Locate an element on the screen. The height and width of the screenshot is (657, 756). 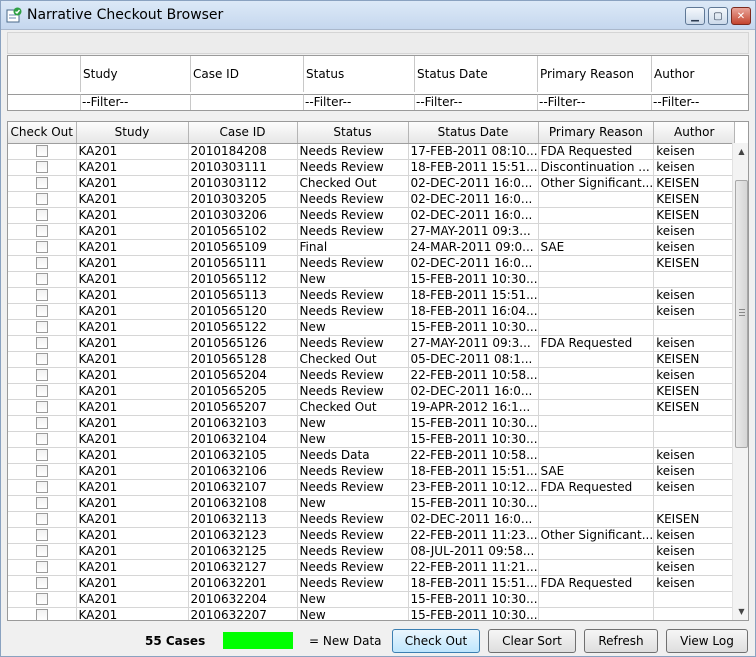
maximize-button: ▢ is located at coordinates (718, 16).